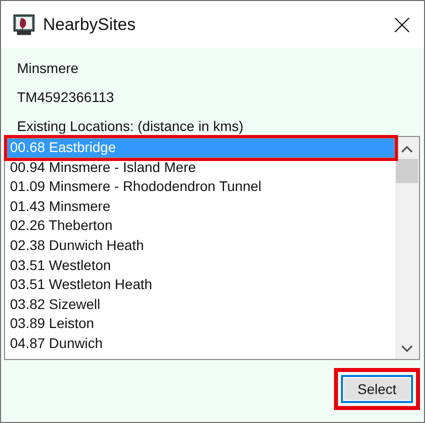 The width and height of the screenshot is (425, 423). Describe the element at coordinates (201, 246) in the screenshot. I see `list-item: 02.38 Dunwich Heath` at that location.